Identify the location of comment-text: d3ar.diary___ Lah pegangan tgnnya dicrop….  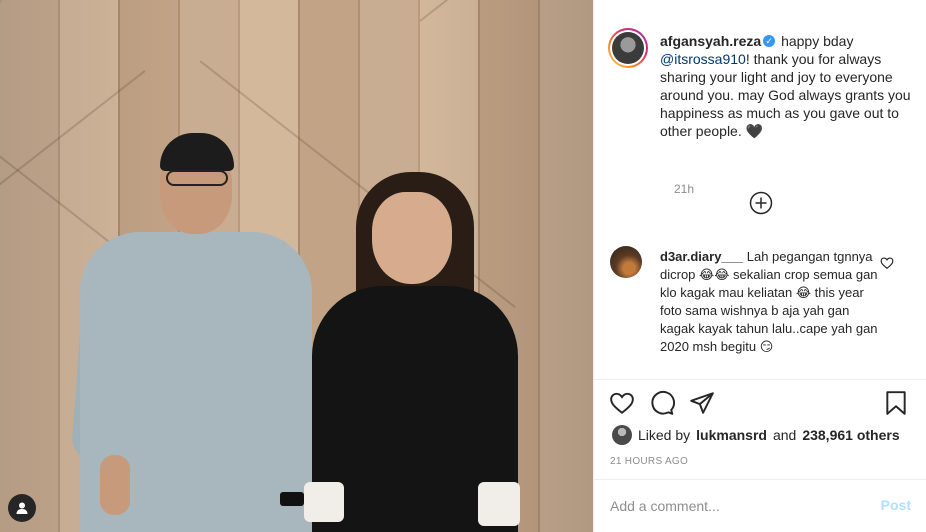
(771, 302).